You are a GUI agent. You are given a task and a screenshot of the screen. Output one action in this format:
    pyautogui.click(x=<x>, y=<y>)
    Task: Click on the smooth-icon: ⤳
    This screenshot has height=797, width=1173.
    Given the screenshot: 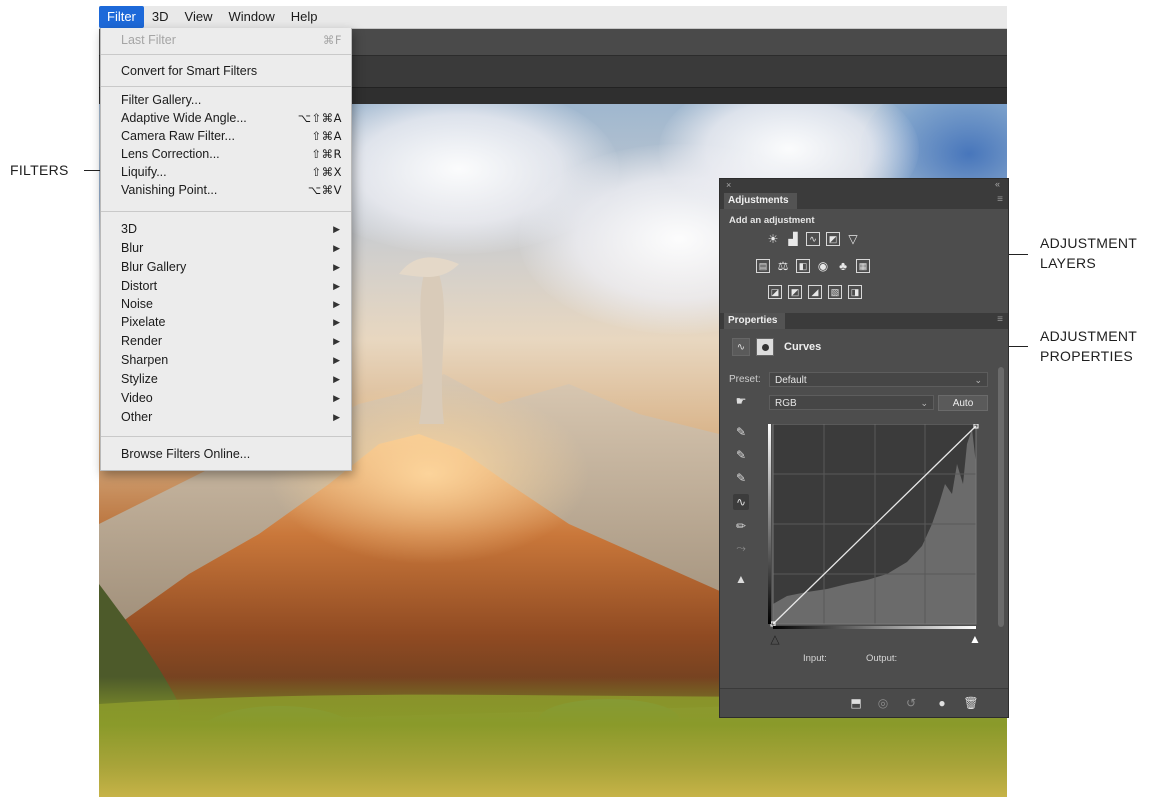 What is the action you would take?
    pyautogui.click(x=741, y=548)
    